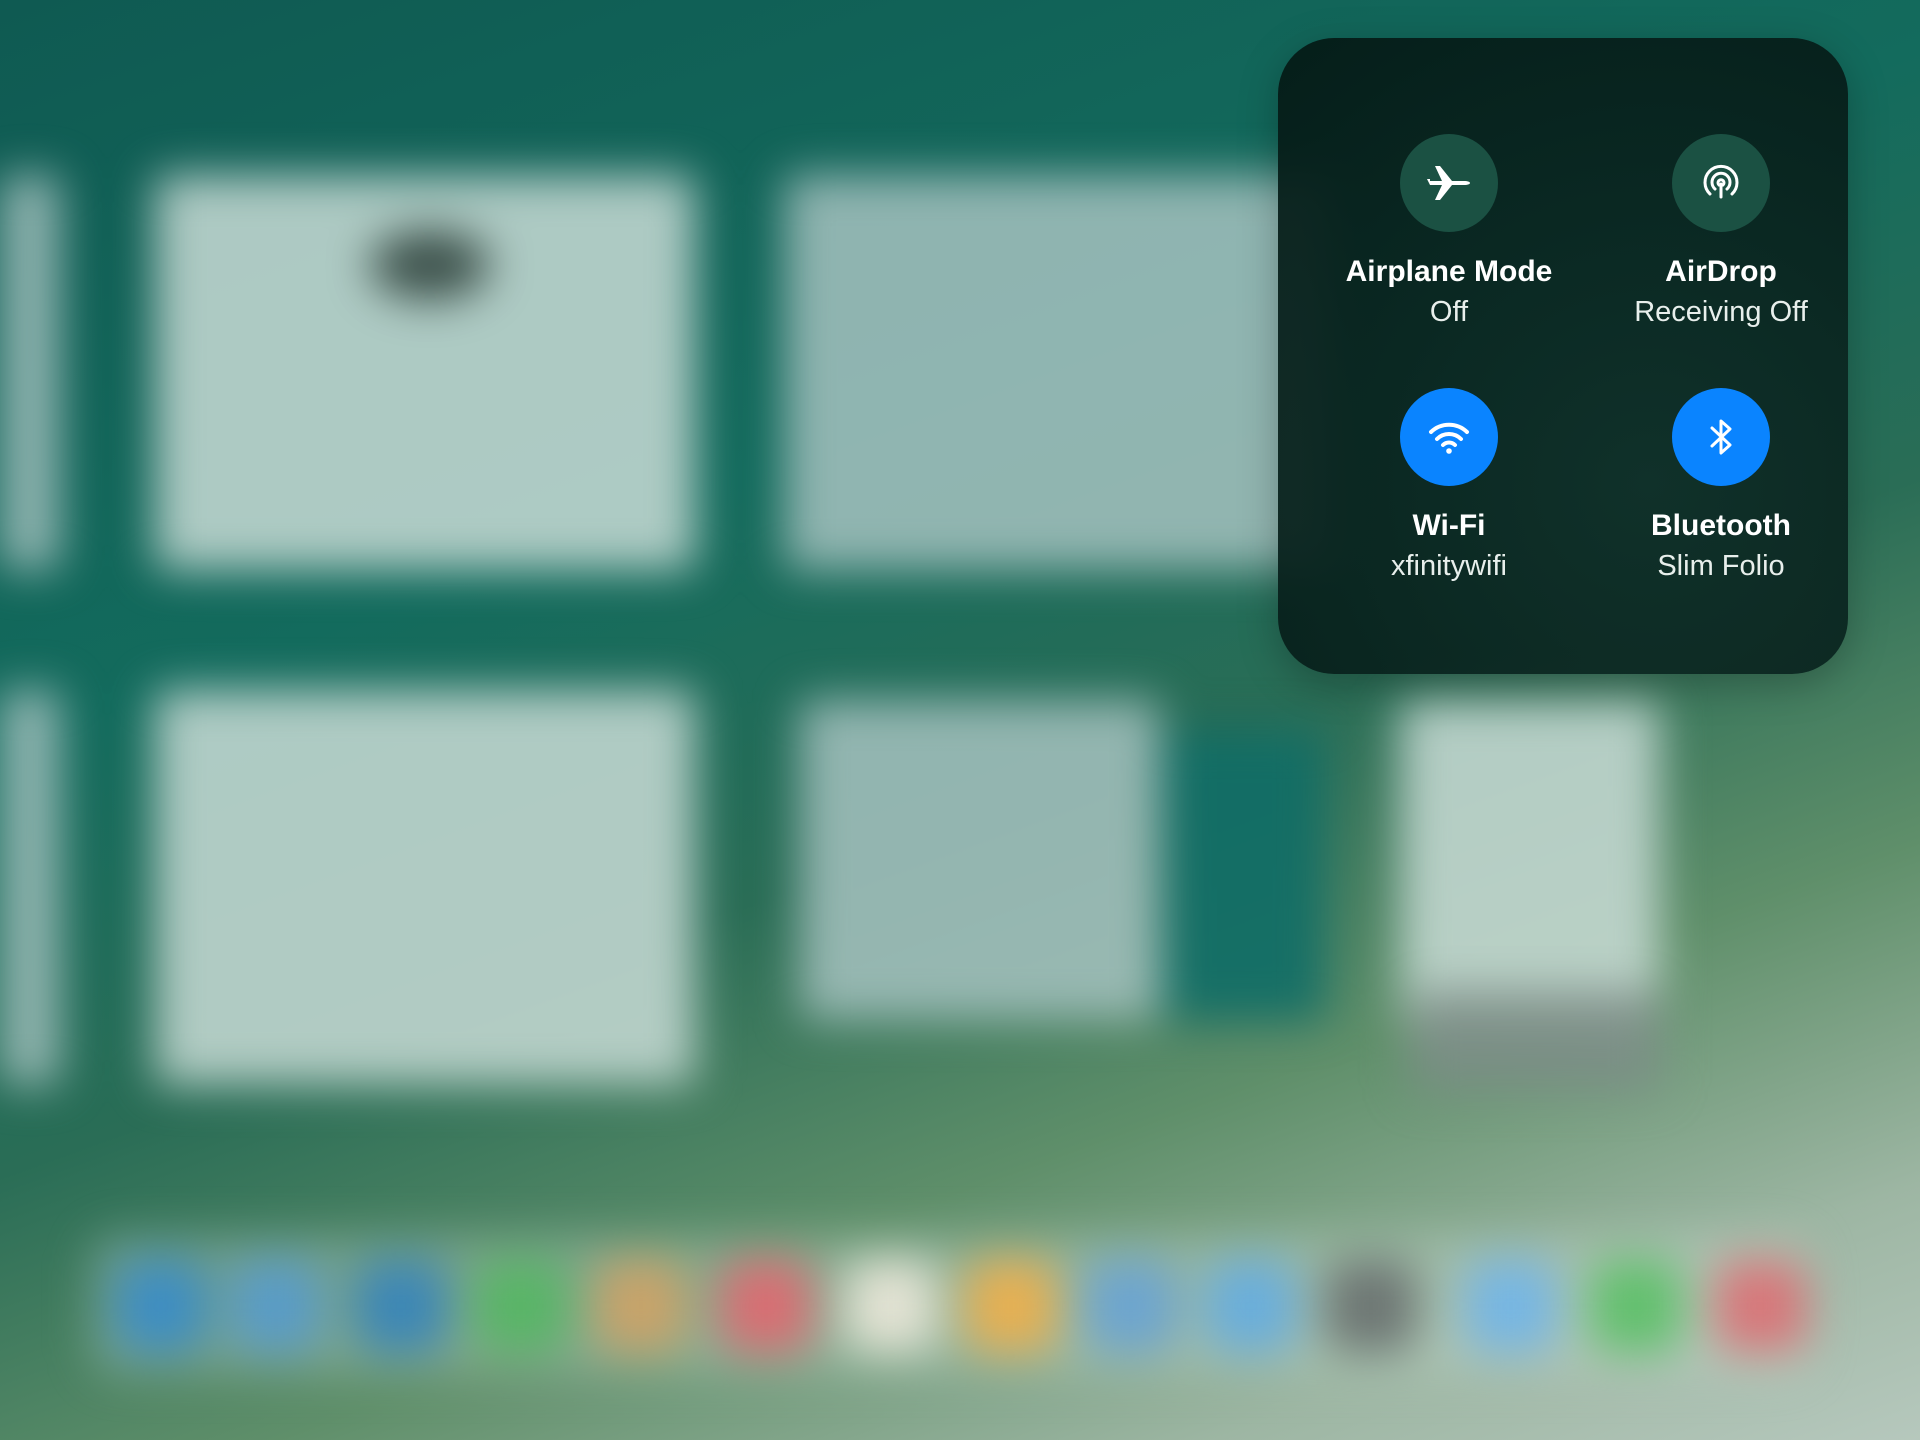 Image resolution: width=1920 pixels, height=1440 pixels. Describe the element at coordinates (425, 887) in the screenshot. I see `app-card-safari` at that location.